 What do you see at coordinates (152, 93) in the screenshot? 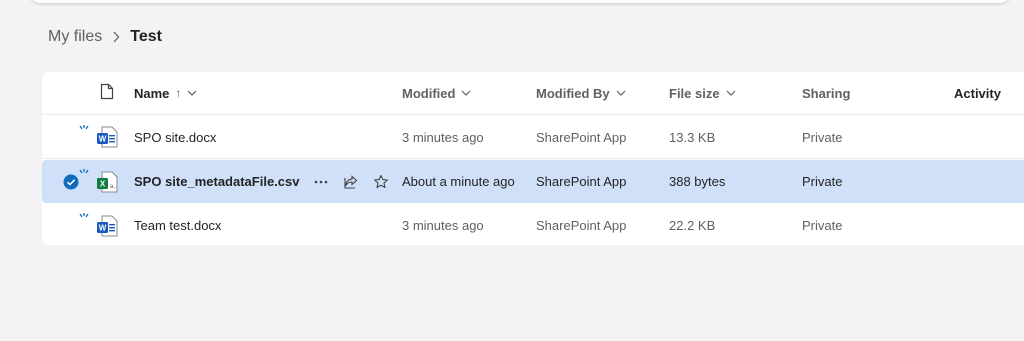
I see `column-header-name-label: Name` at bounding box center [152, 93].